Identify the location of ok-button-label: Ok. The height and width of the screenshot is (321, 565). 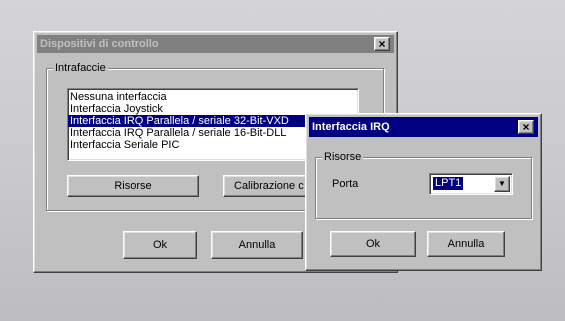
(160, 245).